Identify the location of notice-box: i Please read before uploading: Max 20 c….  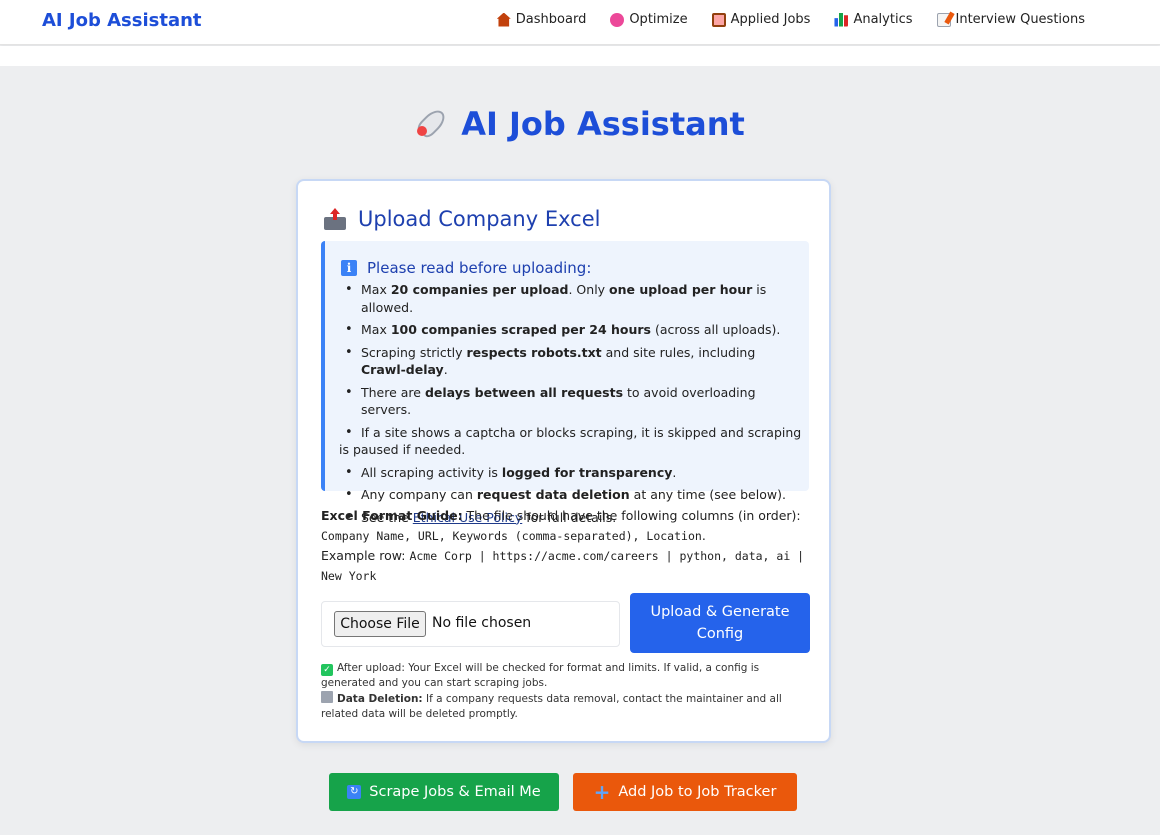
(565, 383).